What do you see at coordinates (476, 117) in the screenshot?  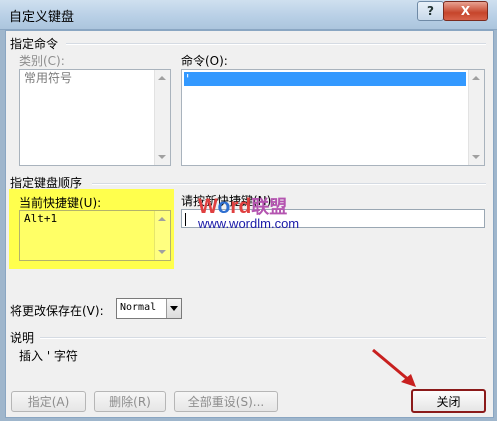 I see `commands-scrollbar` at bounding box center [476, 117].